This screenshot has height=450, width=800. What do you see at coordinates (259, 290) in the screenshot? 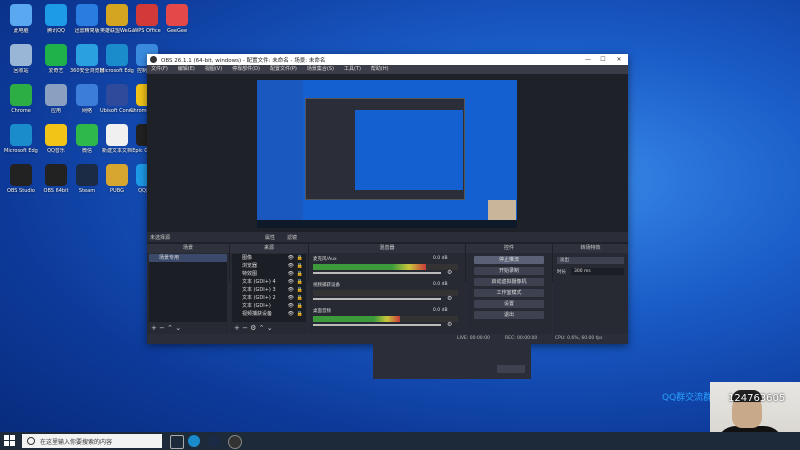
I see `source-label: 文本 (GDI+) 3` at bounding box center [259, 290].